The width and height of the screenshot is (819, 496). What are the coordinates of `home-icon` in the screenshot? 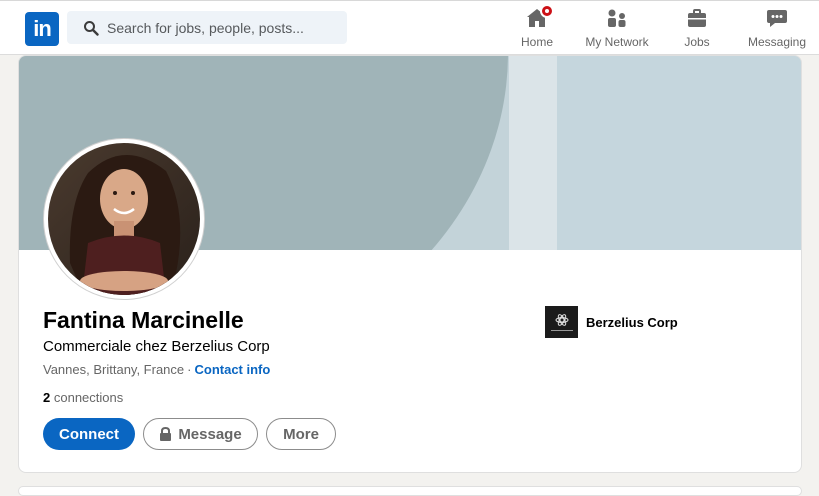 It's located at (539, 17).